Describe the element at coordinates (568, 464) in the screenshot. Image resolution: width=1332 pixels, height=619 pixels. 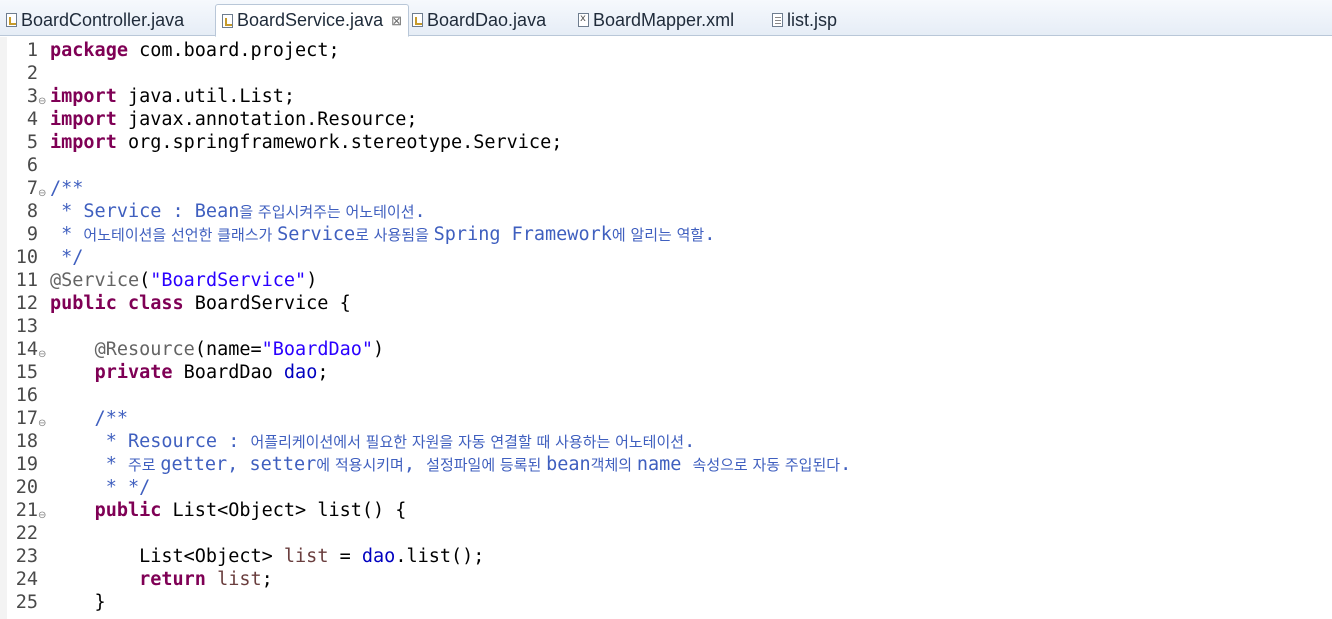
I see `code-token: bean` at that location.